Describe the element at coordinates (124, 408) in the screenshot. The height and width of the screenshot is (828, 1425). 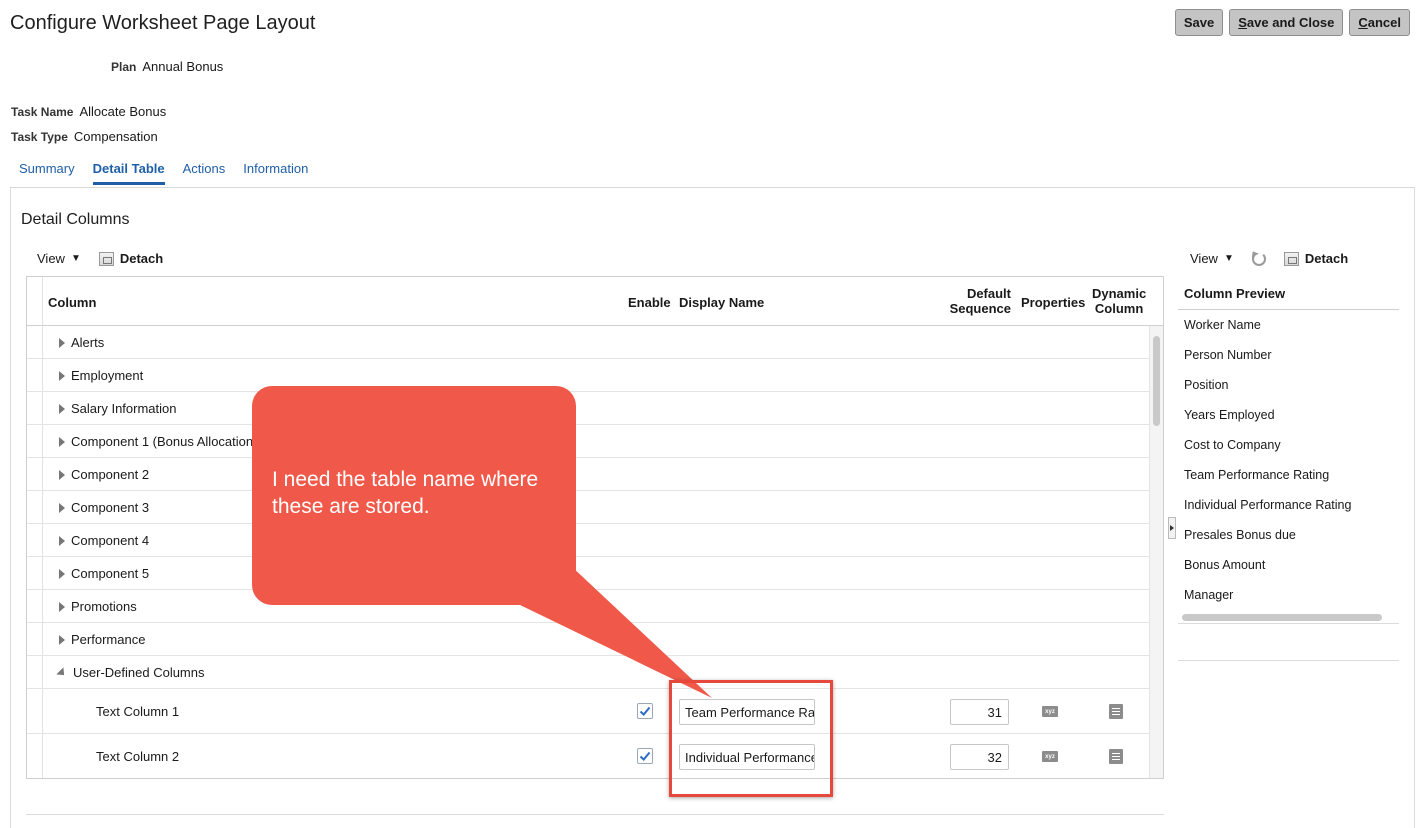
I see `group-label: Salary Information` at that location.